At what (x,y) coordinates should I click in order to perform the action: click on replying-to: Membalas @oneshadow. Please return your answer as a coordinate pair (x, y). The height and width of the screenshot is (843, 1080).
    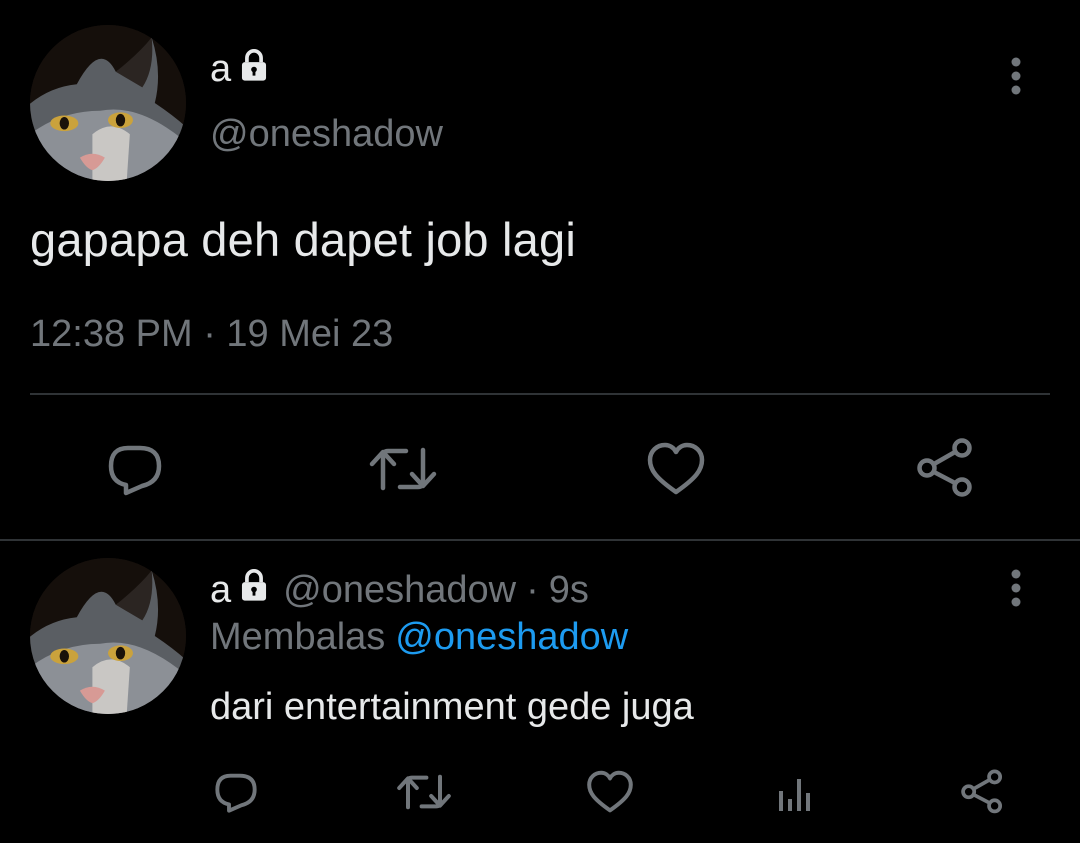
    Looking at the image, I should click on (419, 637).